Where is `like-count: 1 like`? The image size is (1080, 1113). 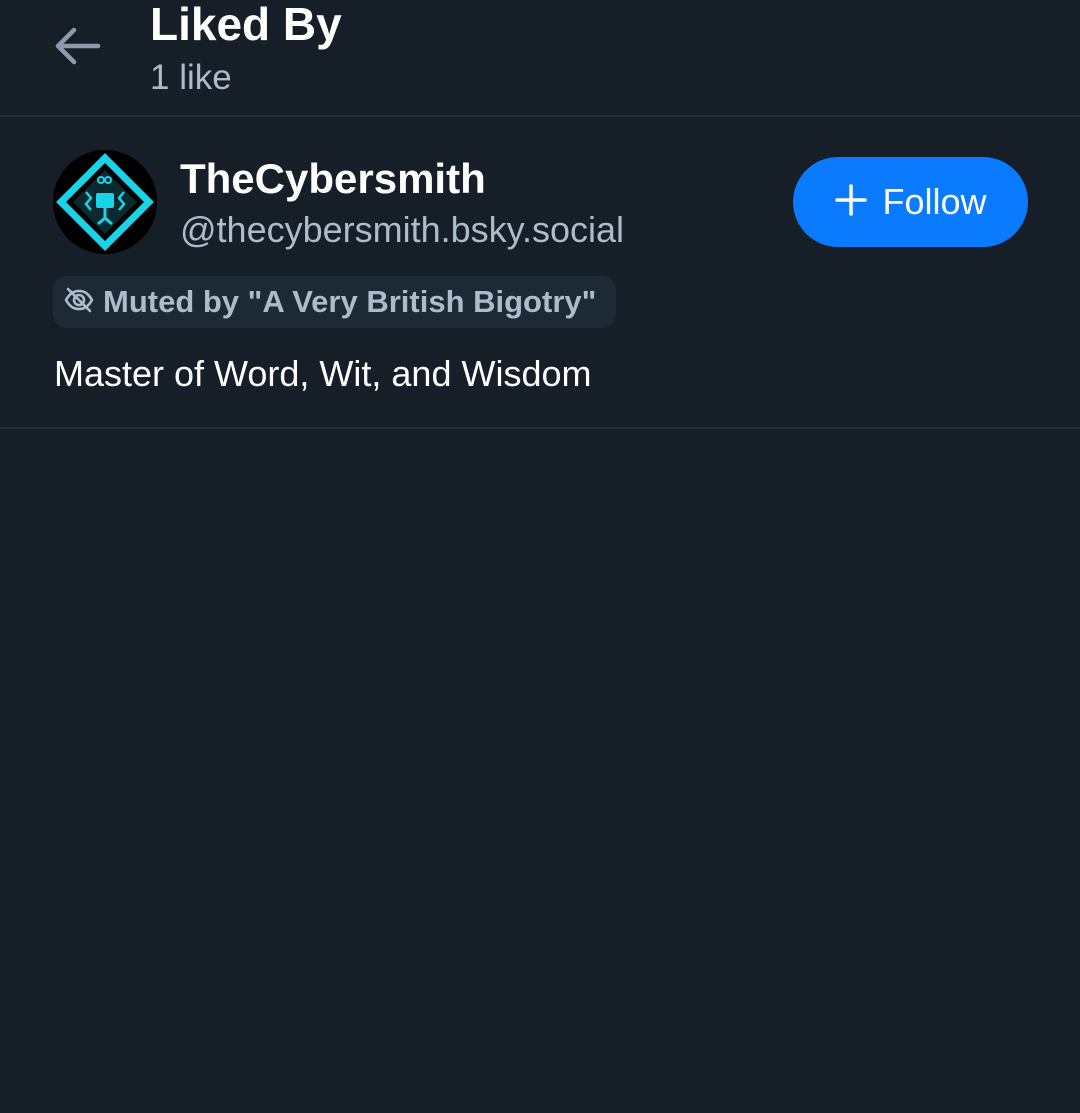 like-count: 1 like is located at coordinates (191, 77).